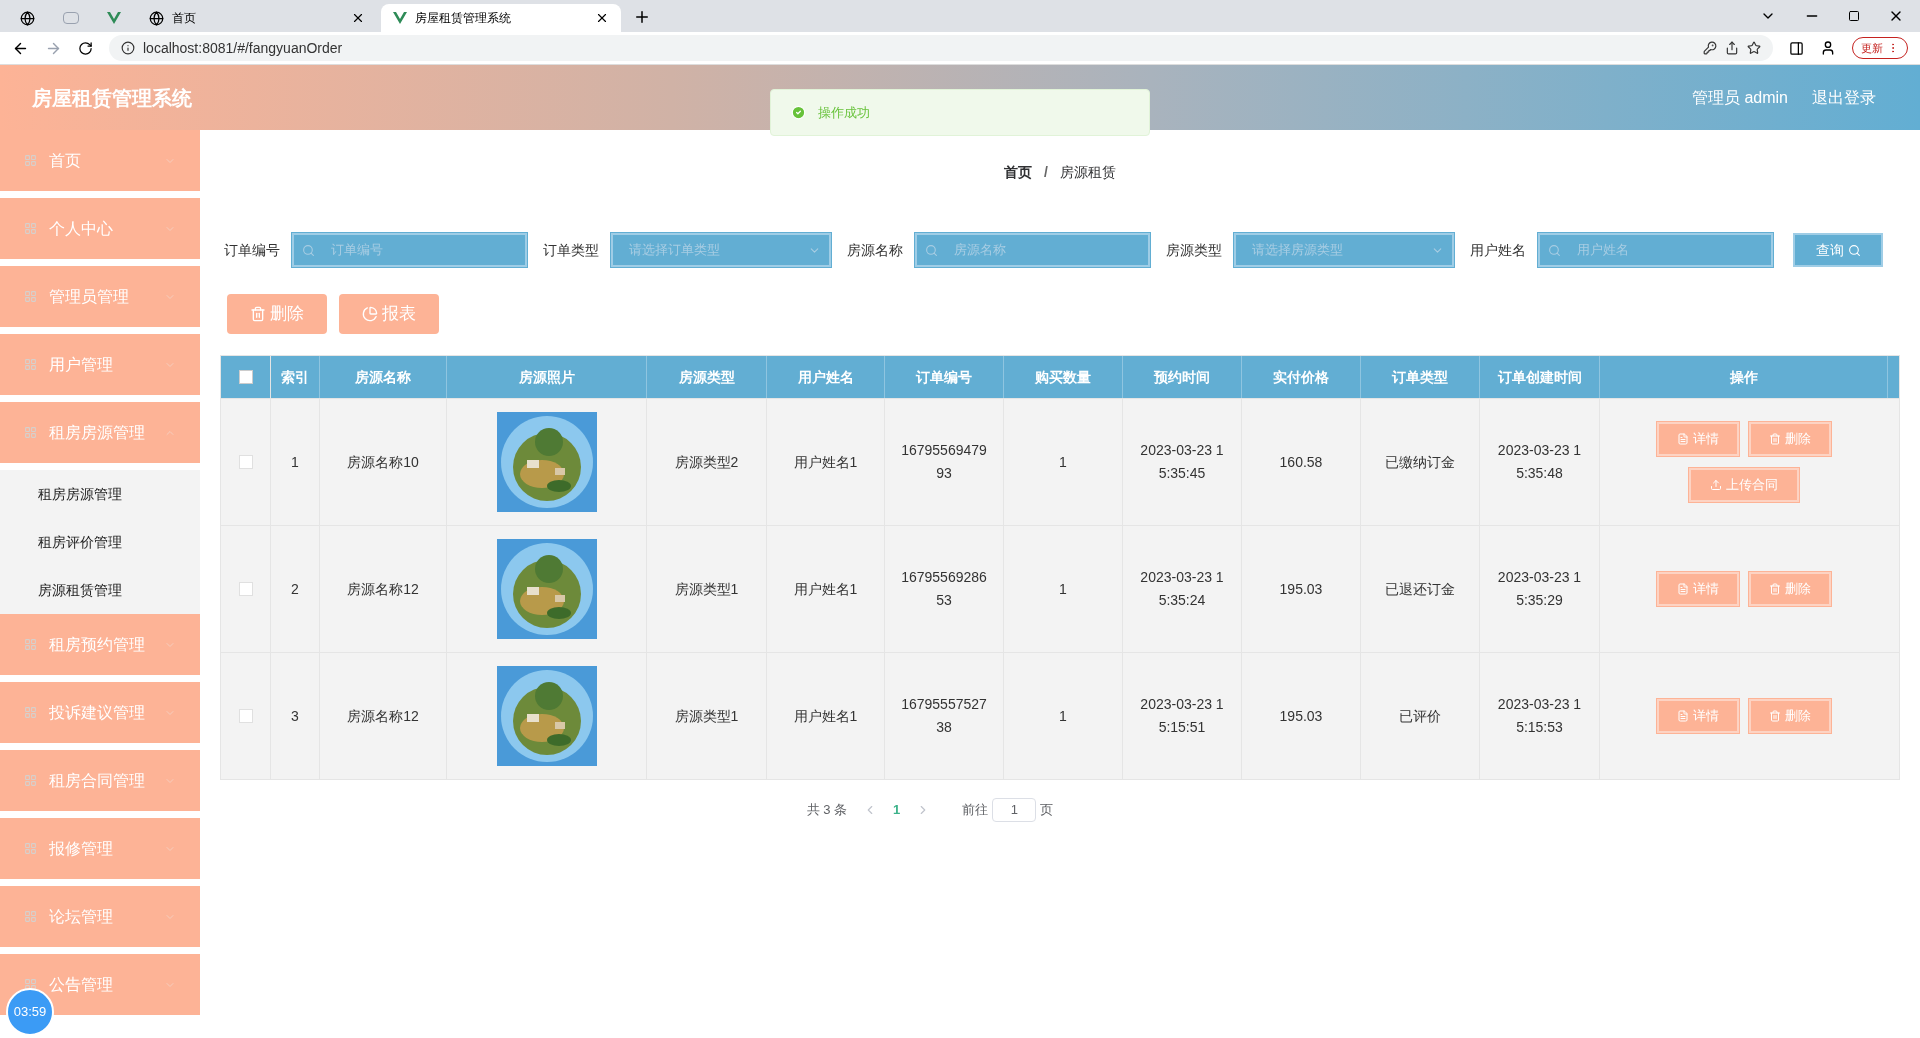  Describe the element at coordinates (1539, 462) in the screenshot. I see `table-cell-text: 2023-03-23 1 5:35:48` at that location.